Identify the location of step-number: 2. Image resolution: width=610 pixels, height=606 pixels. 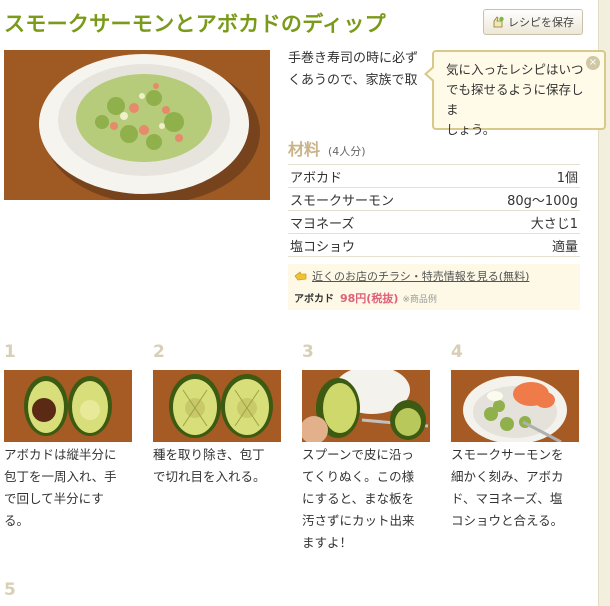
(159, 352).